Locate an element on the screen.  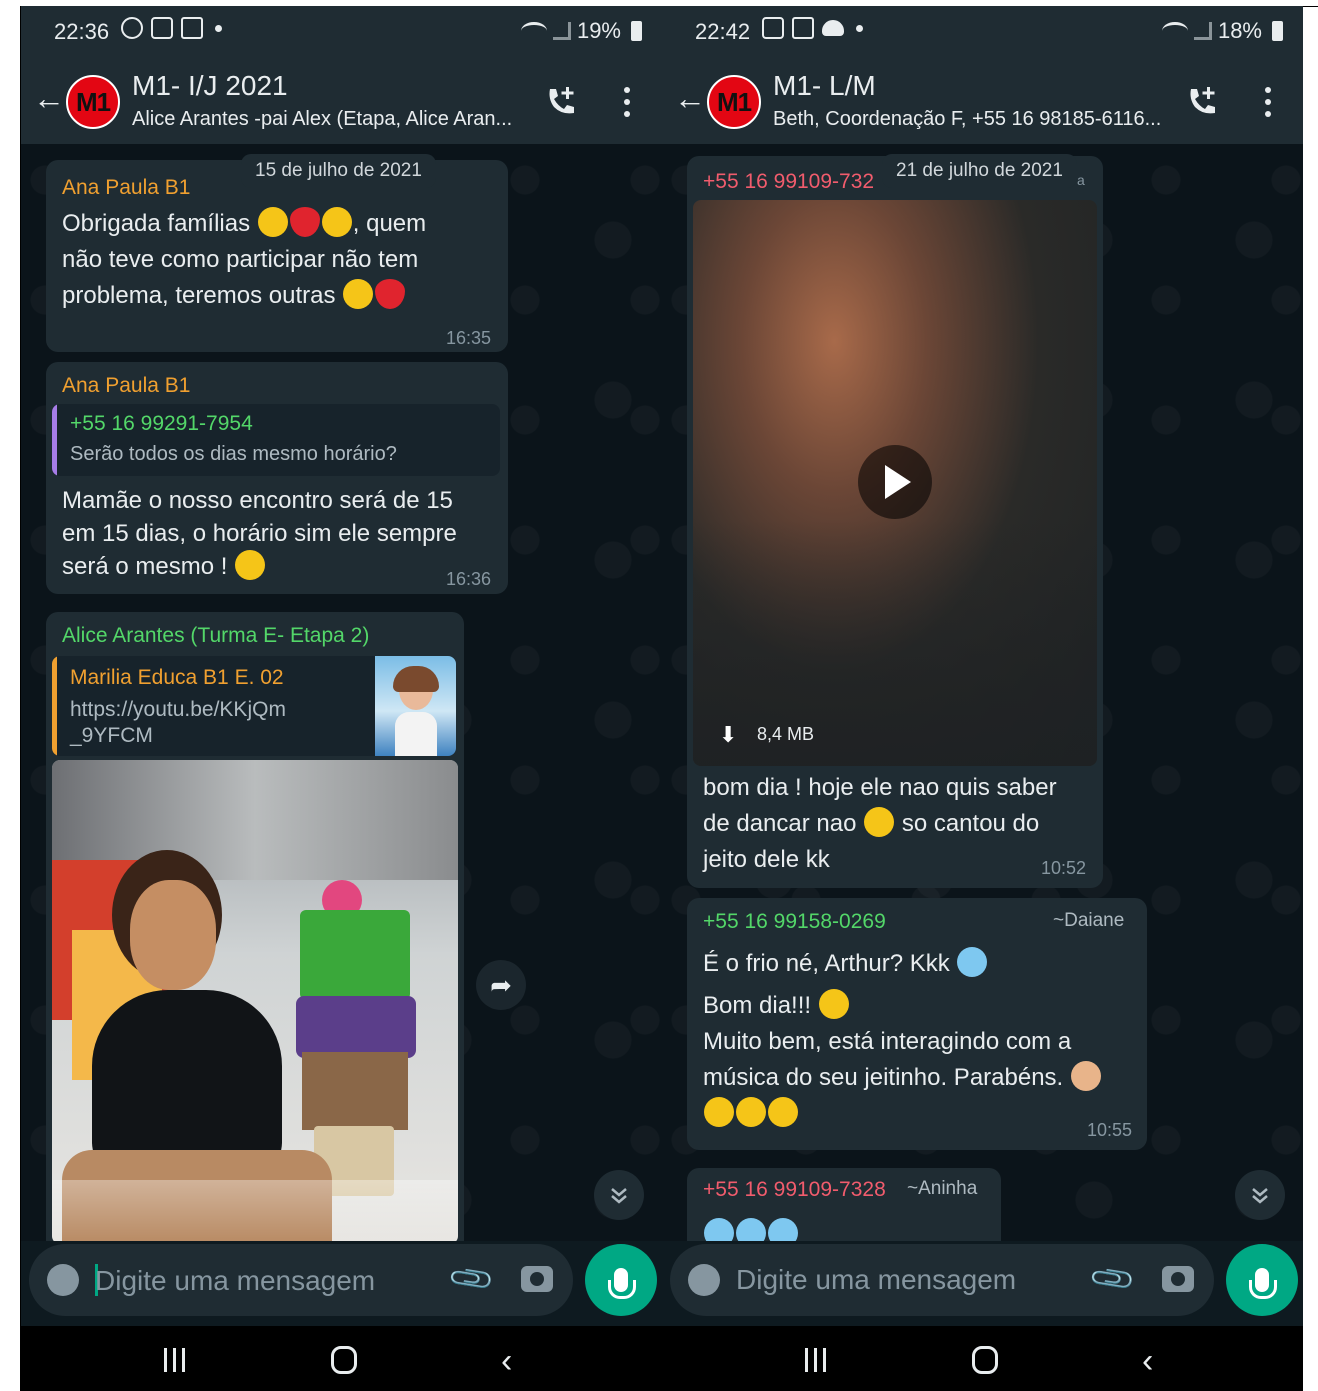
message-text is located at coordinates (751, 1229).